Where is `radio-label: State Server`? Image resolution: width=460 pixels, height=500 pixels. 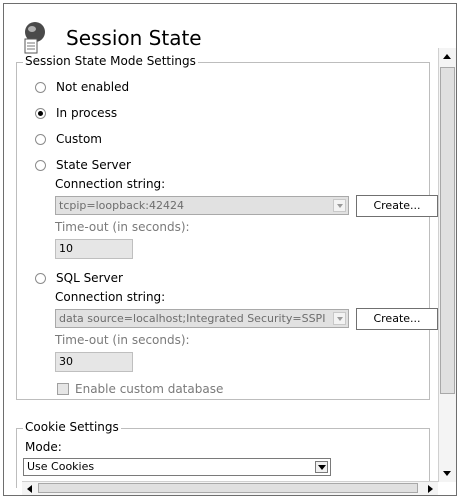
radio-label: State Server is located at coordinates (93, 165).